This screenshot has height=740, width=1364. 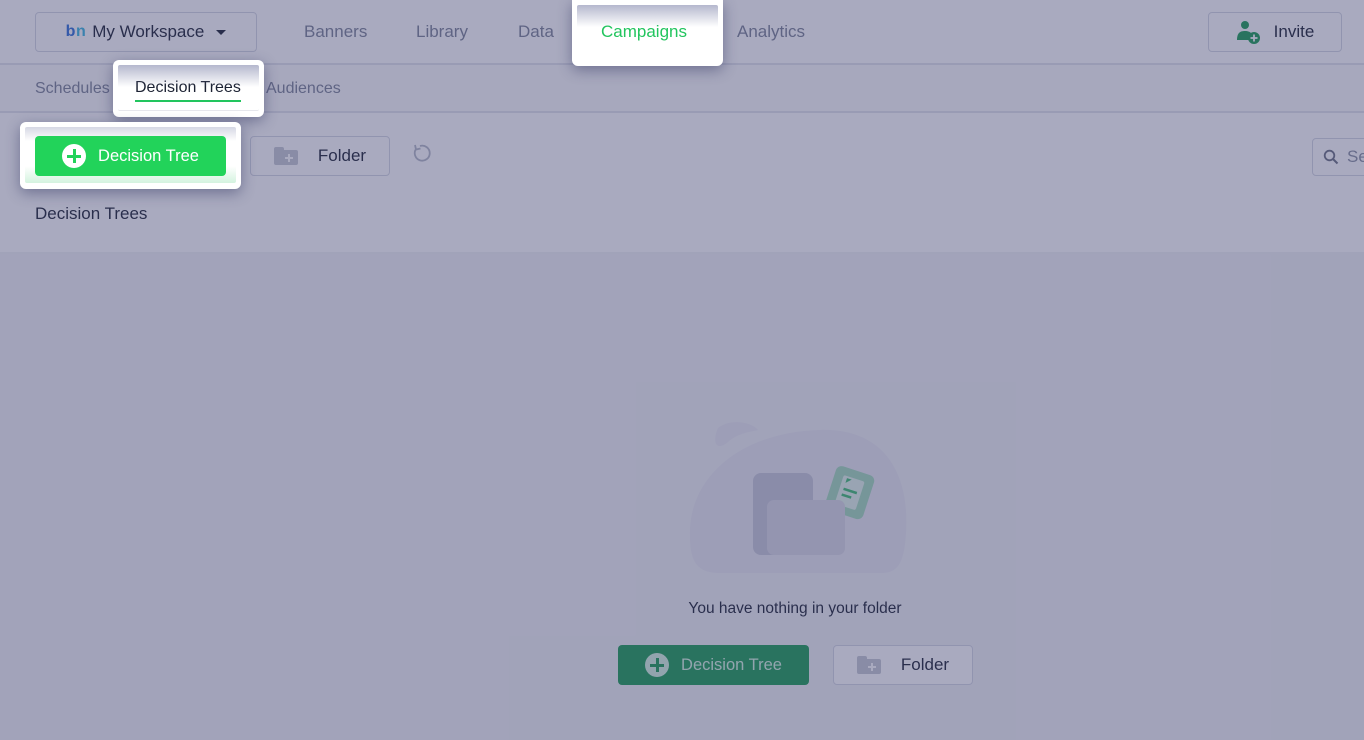 What do you see at coordinates (644, 32) in the screenshot?
I see `nav-campaigns: Campaigns` at bounding box center [644, 32].